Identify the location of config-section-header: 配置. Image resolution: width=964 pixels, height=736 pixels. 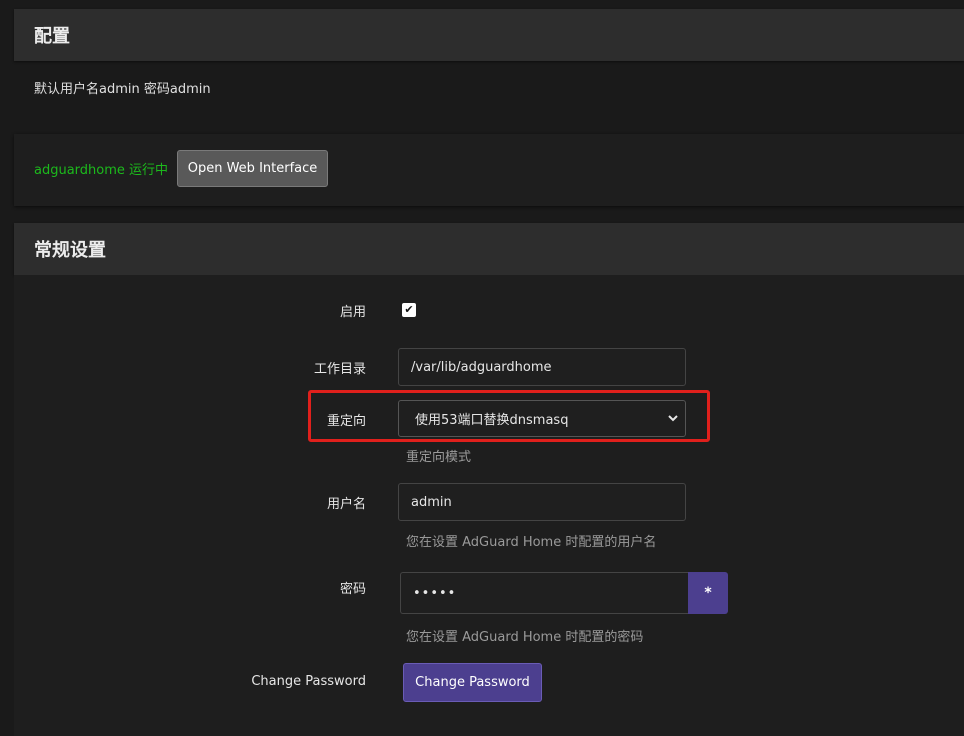
(489, 35).